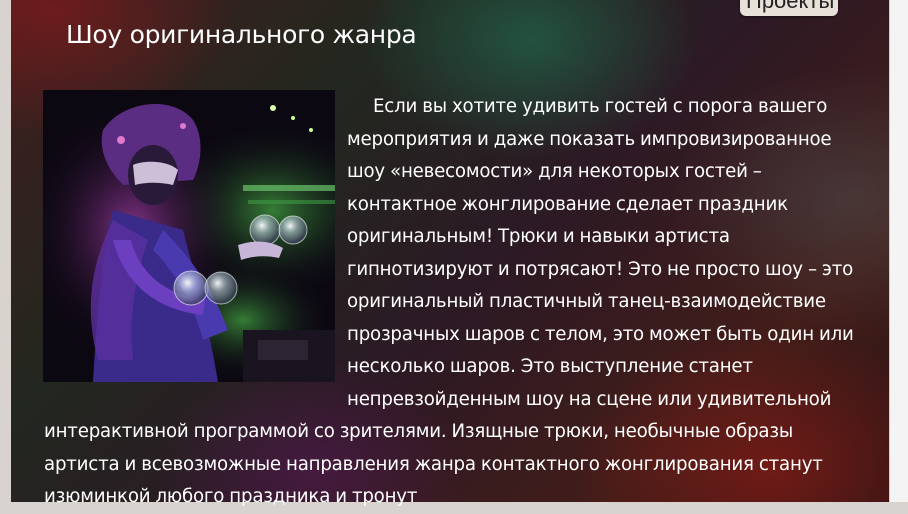 The height and width of the screenshot is (514, 908). Describe the element at coordinates (789, 8) in the screenshot. I see `projects-button: Проекты` at that location.